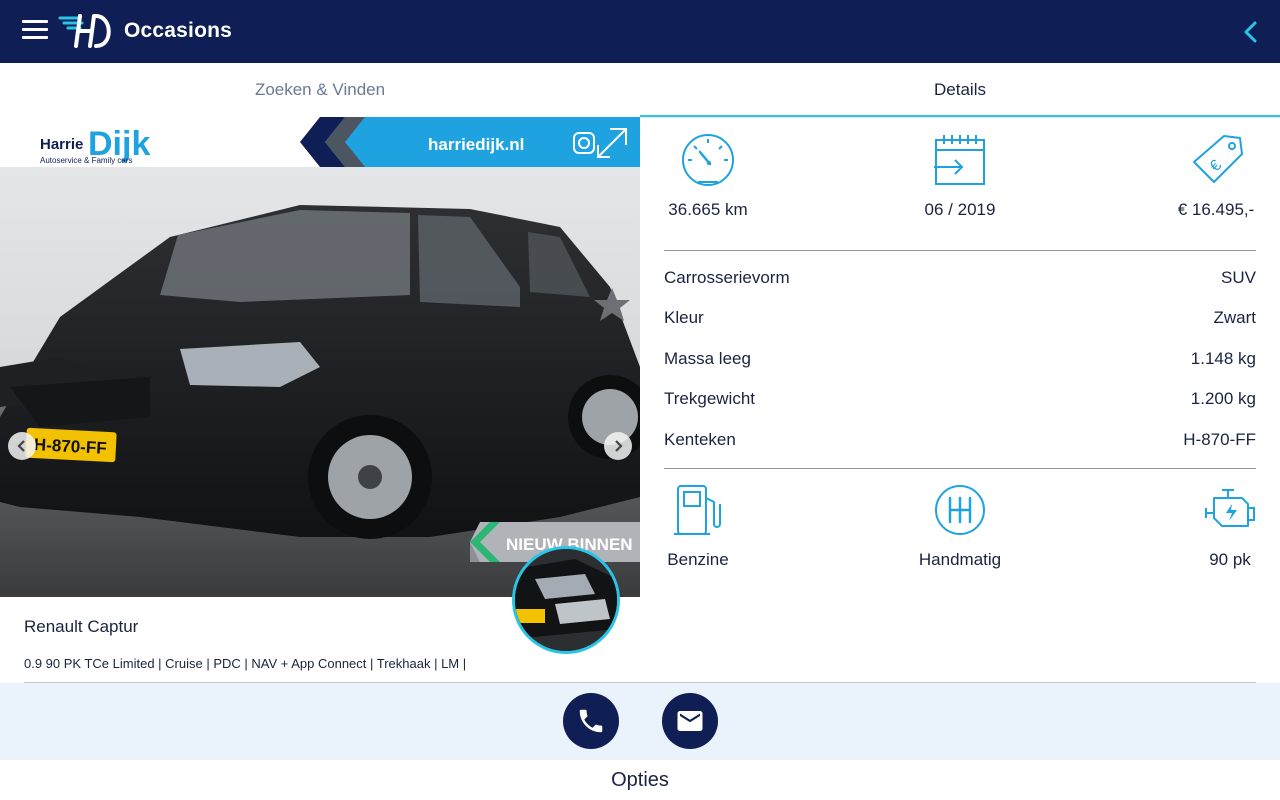 The height and width of the screenshot is (800, 1280). I want to click on stat-price: € € 16.495,-, so click(1216, 176).